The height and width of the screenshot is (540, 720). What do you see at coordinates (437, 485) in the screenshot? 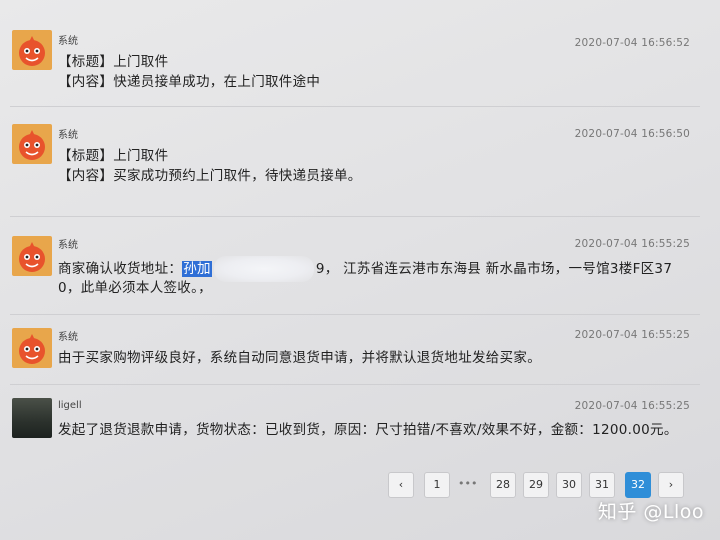
I see `page-button: 1` at bounding box center [437, 485].